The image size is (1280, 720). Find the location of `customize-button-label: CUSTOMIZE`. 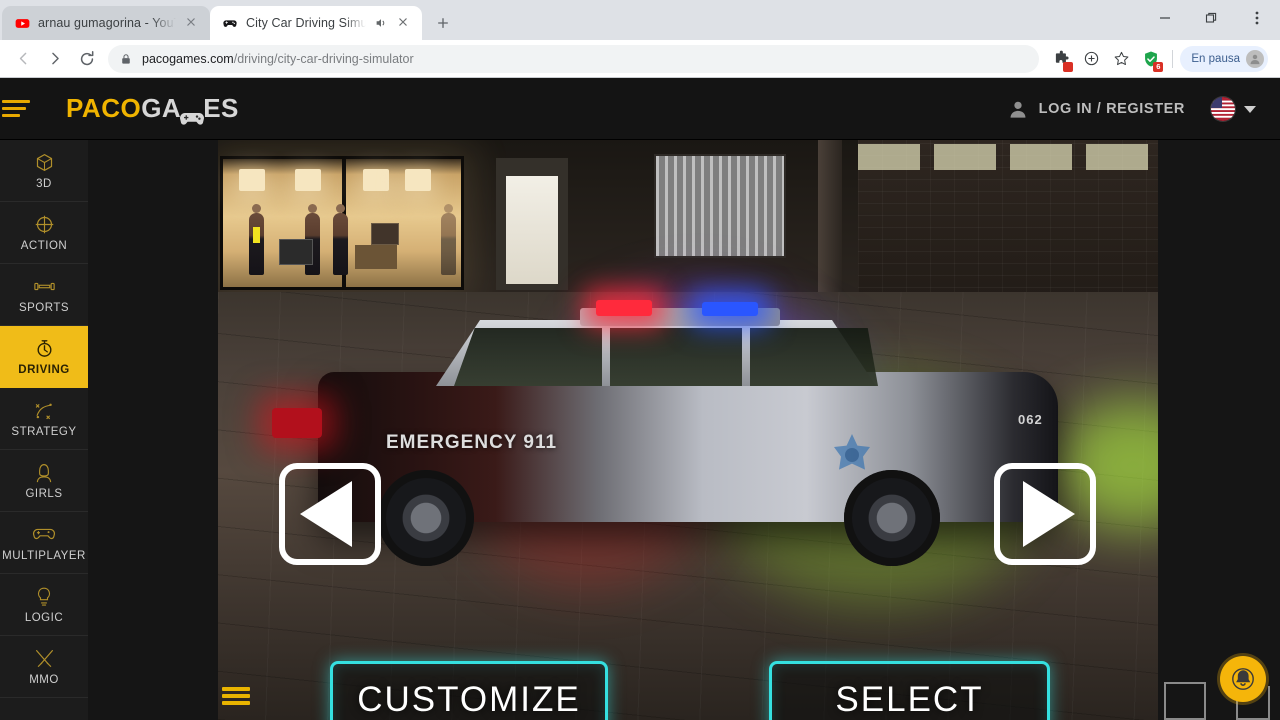

customize-button-label: CUSTOMIZE is located at coordinates (469, 699).